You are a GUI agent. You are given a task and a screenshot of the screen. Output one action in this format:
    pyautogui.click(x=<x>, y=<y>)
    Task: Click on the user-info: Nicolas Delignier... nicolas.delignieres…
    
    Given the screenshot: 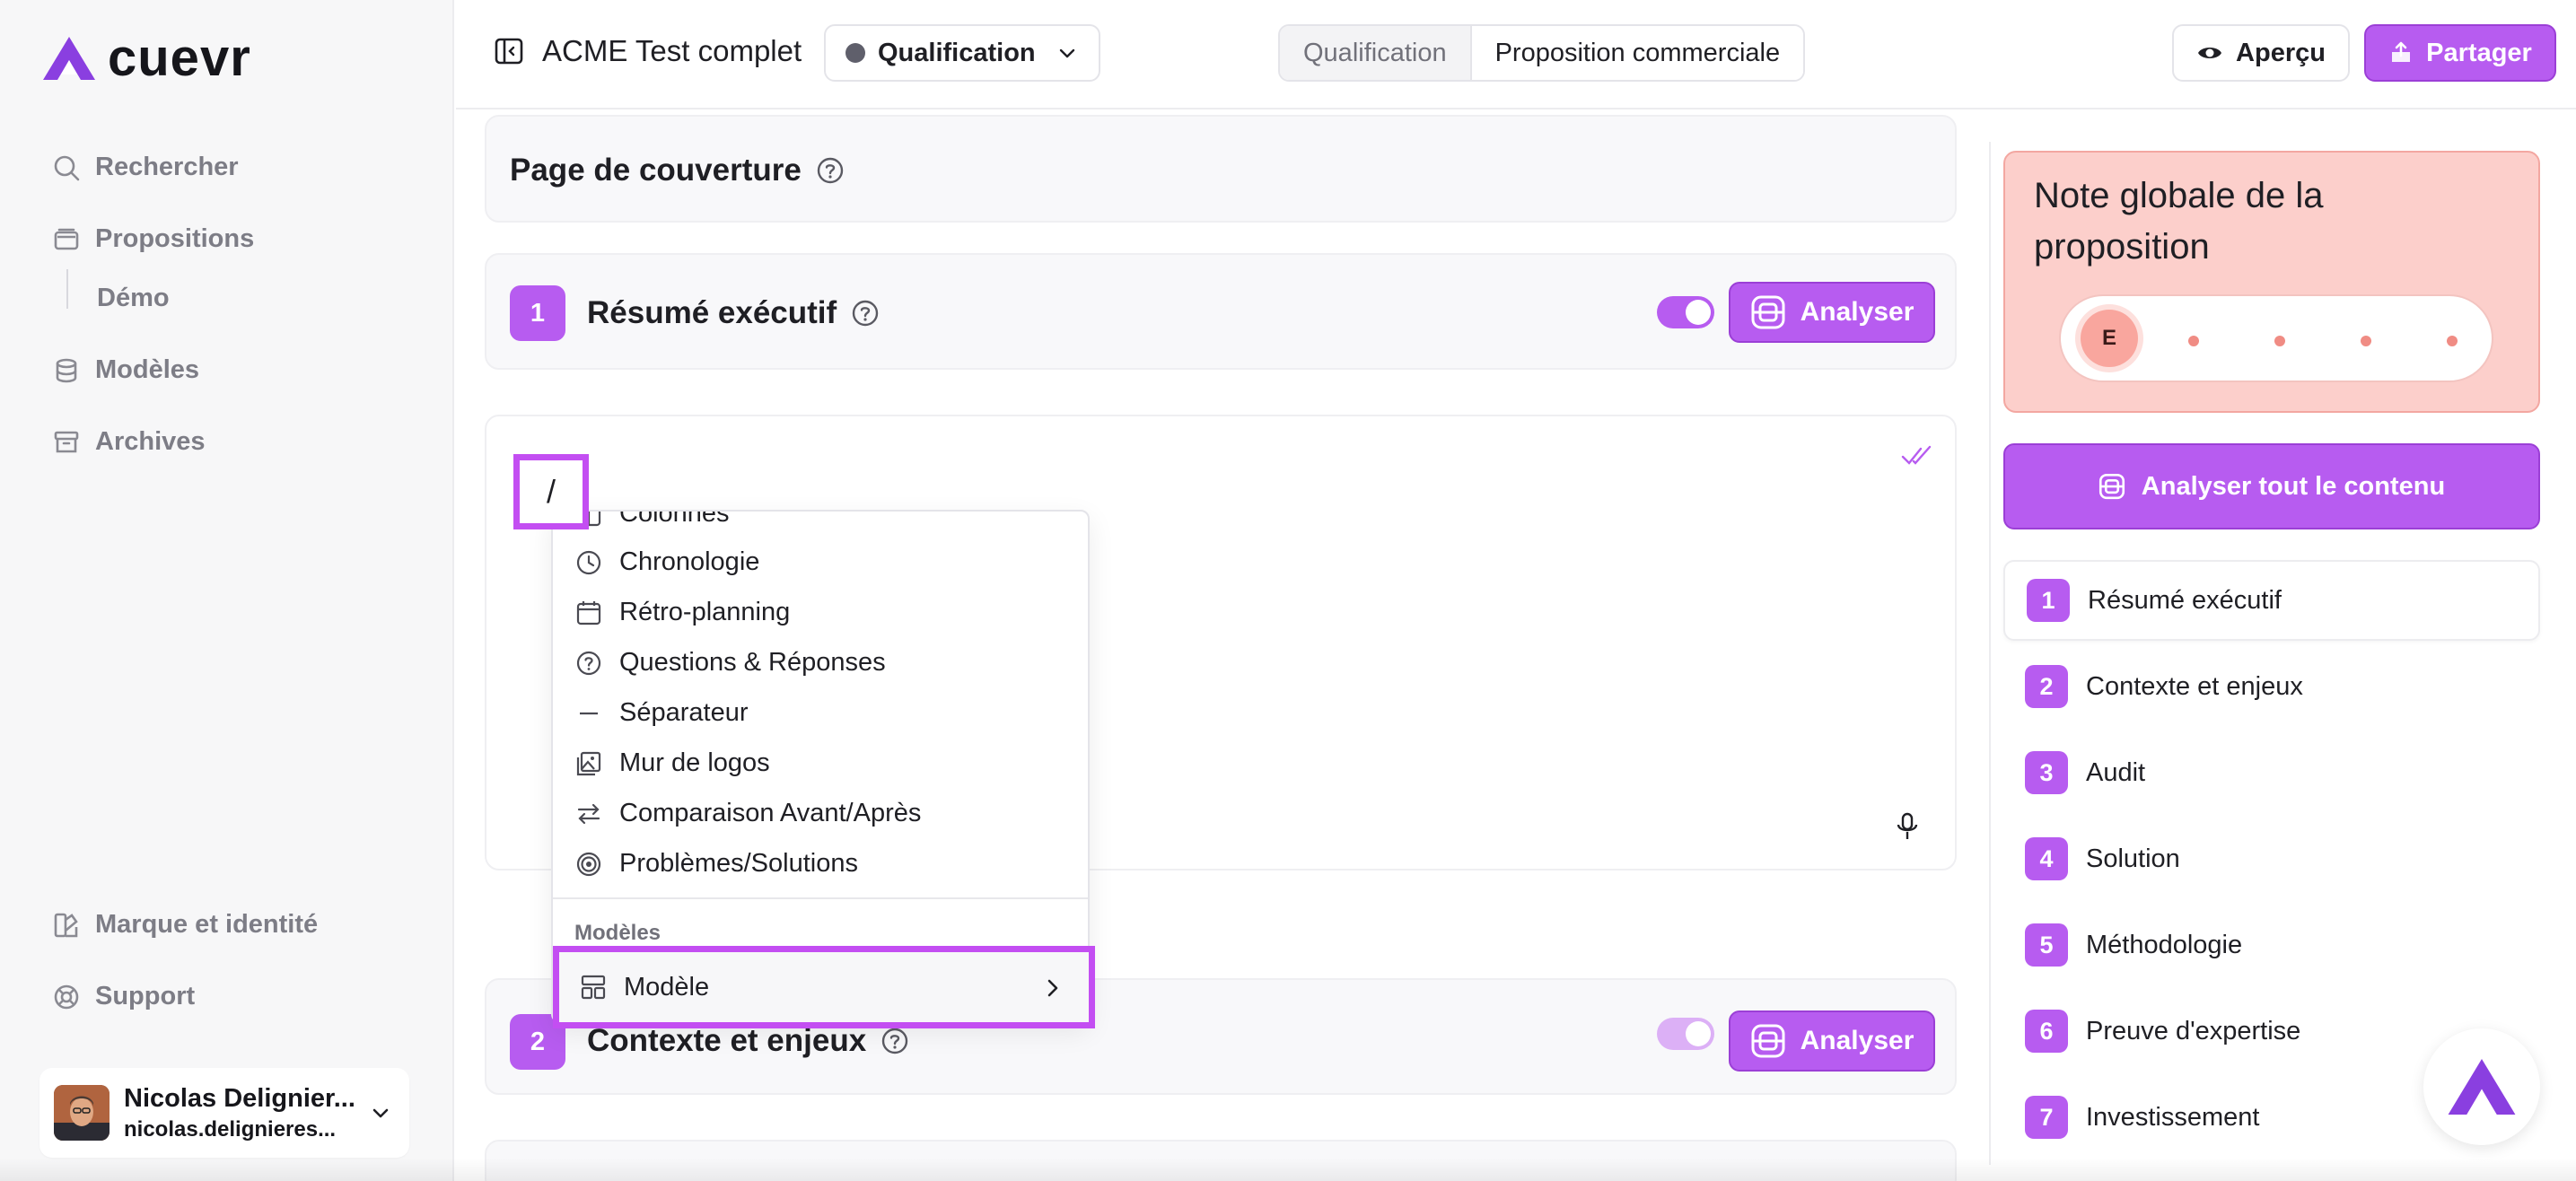 What is the action you would take?
    pyautogui.click(x=239, y=1113)
    